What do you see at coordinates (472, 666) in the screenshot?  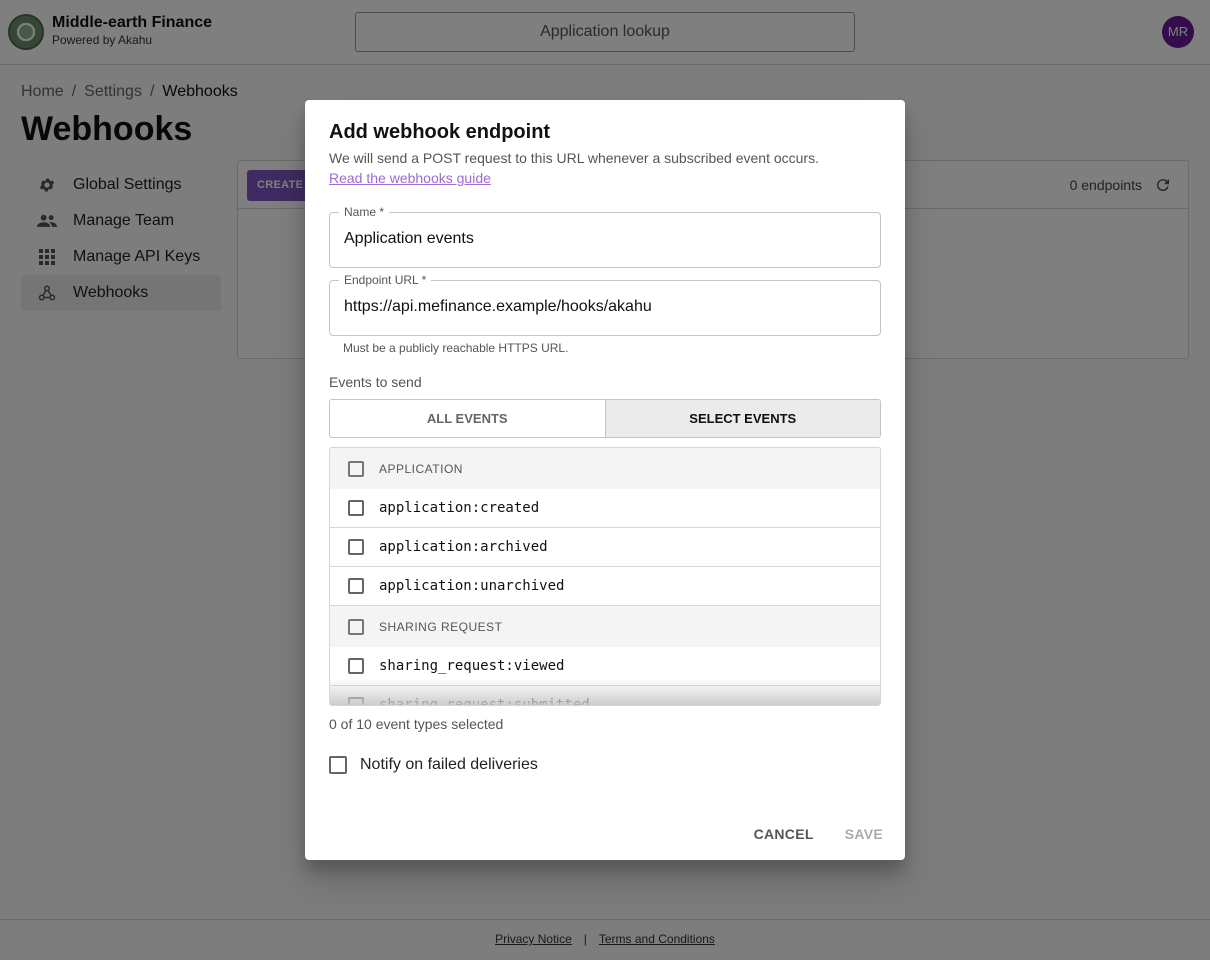 I see `event-name: sharing_request:viewed` at bounding box center [472, 666].